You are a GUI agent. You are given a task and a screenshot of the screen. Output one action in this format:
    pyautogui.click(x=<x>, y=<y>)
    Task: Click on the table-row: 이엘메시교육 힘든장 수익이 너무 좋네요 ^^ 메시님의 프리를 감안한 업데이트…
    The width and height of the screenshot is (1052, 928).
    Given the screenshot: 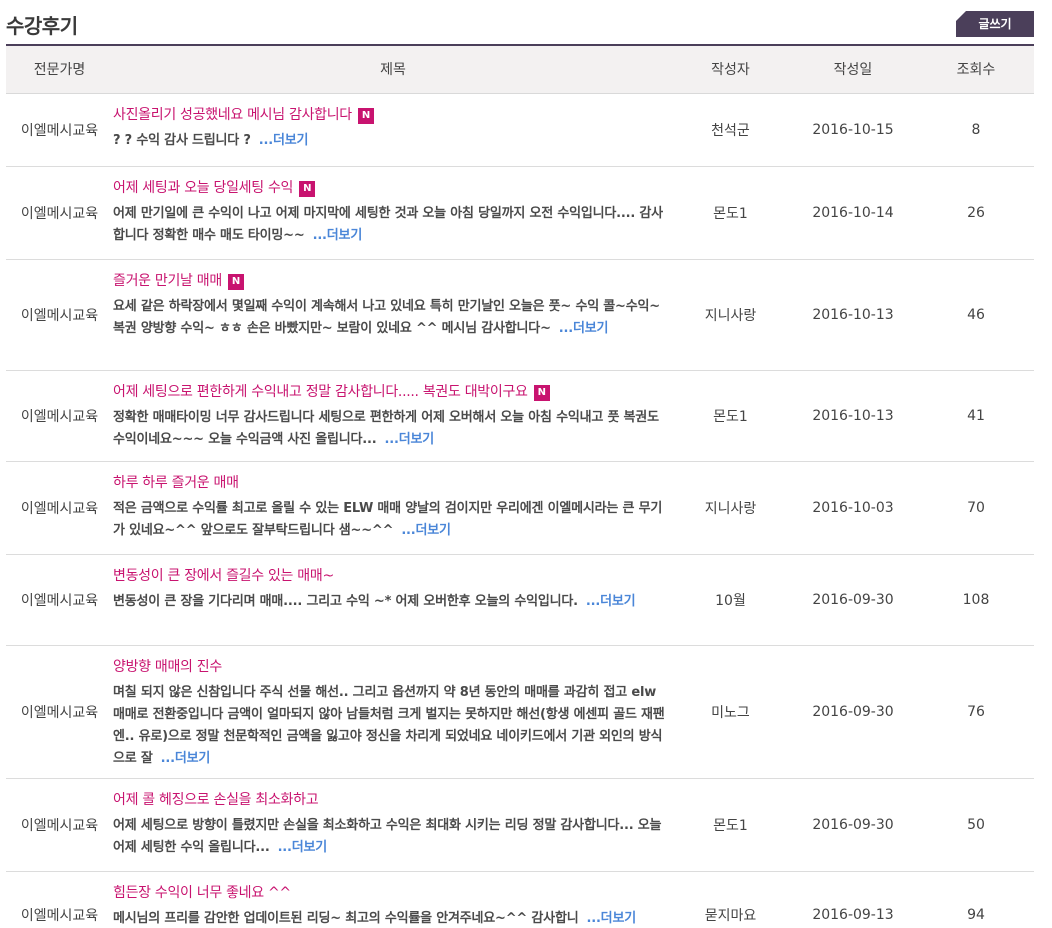 What is the action you would take?
    pyautogui.click(x=520, y=899)
    